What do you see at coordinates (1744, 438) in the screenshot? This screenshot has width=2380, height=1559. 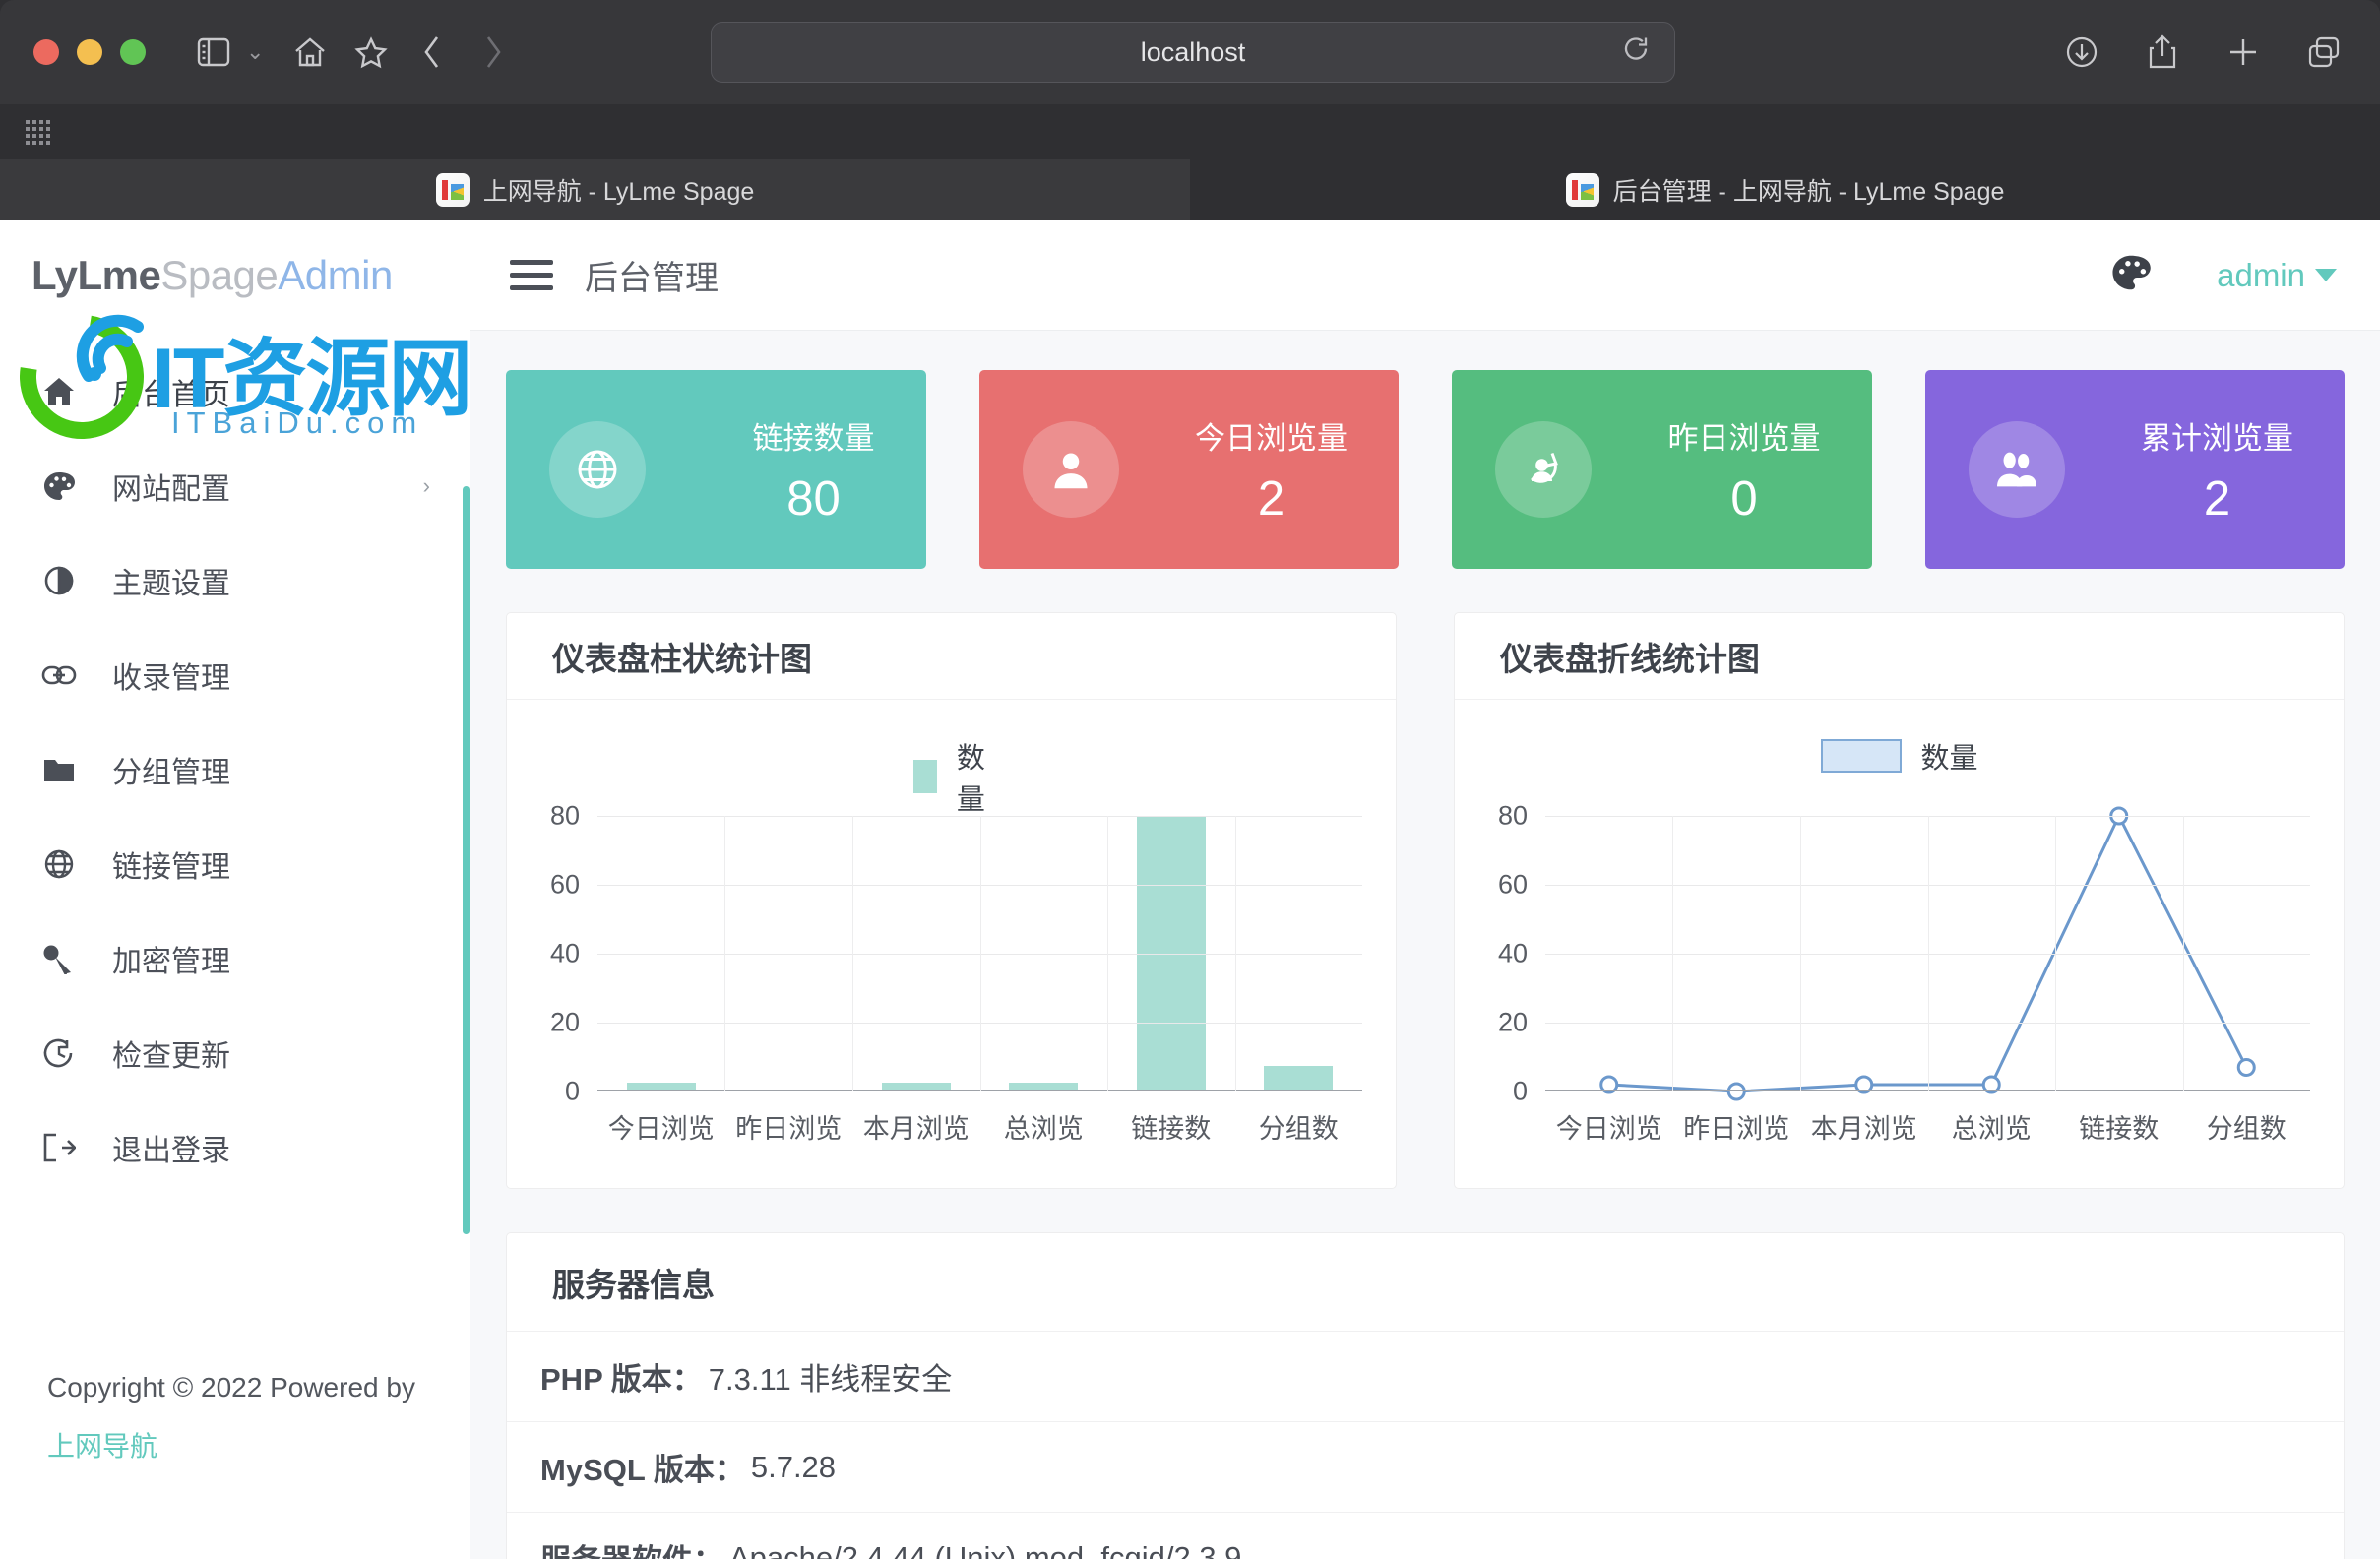 I see `stat-label: 昨日浏览量` at bounding box center [1744, 438].